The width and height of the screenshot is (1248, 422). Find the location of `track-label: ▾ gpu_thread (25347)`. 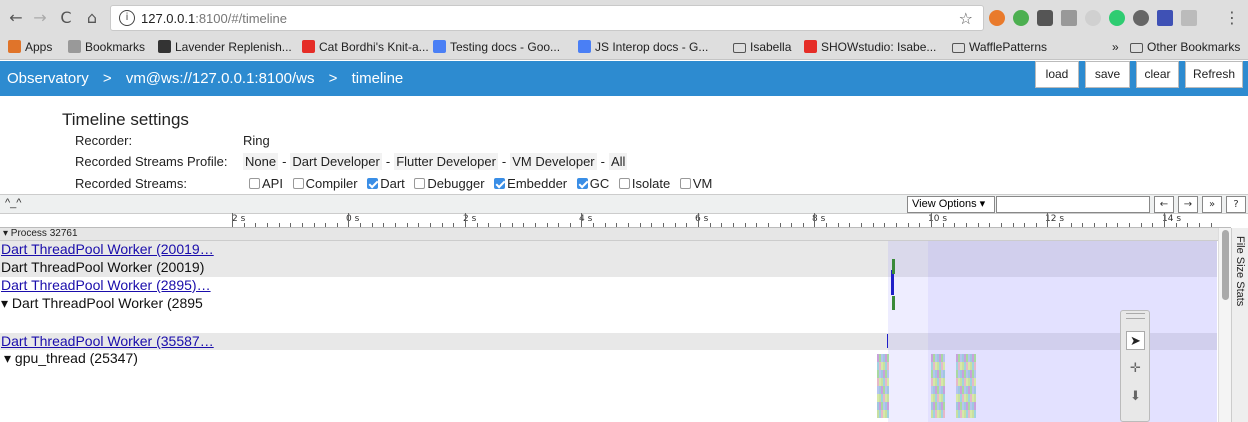

track-label: ▾ gpu_thread (25347) is located at coordinates (116, 386).